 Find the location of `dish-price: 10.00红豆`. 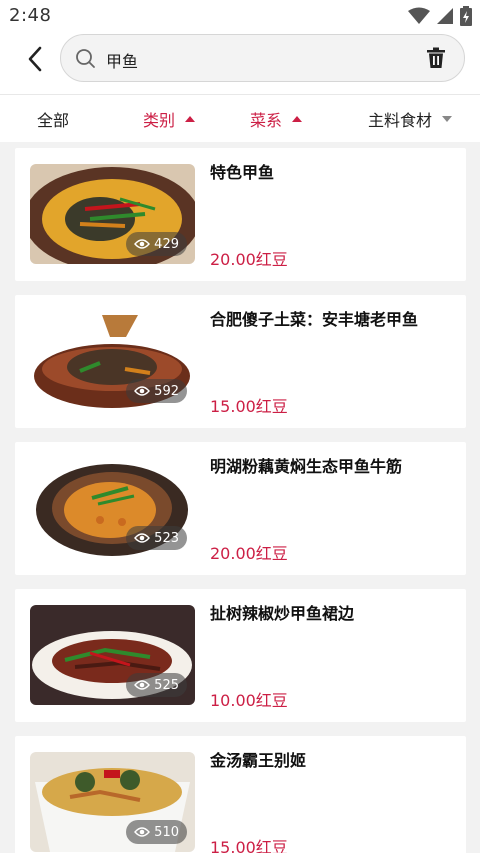

dish-price: 10.00红豆 is located at coordinates (249, 700).